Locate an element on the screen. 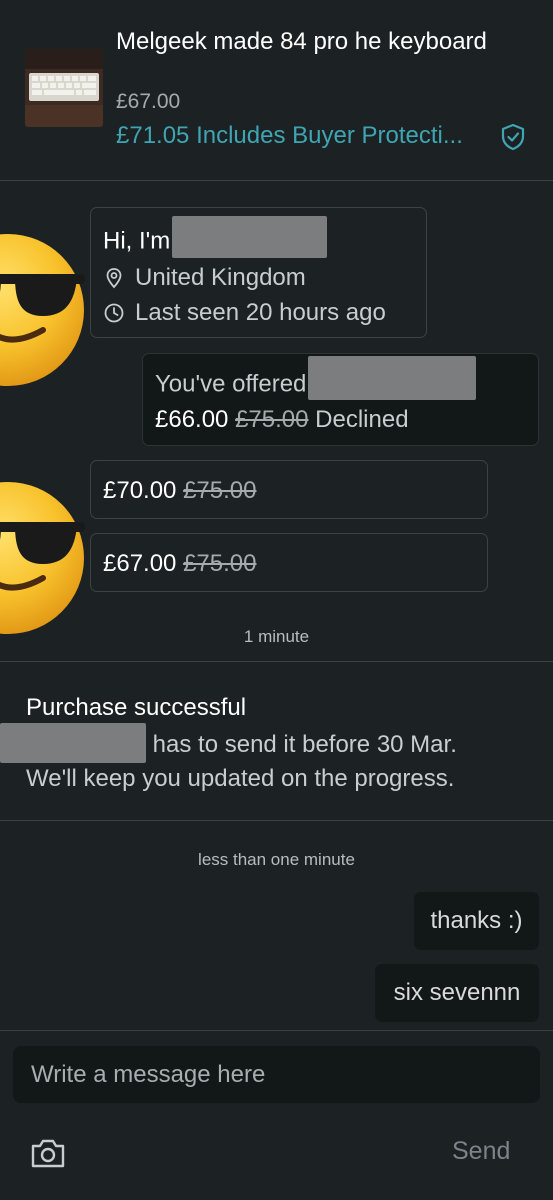 Image resolution: width=553 pixels, height=1200 pixels. location-pin-icon is located at coordinates (114, 278).